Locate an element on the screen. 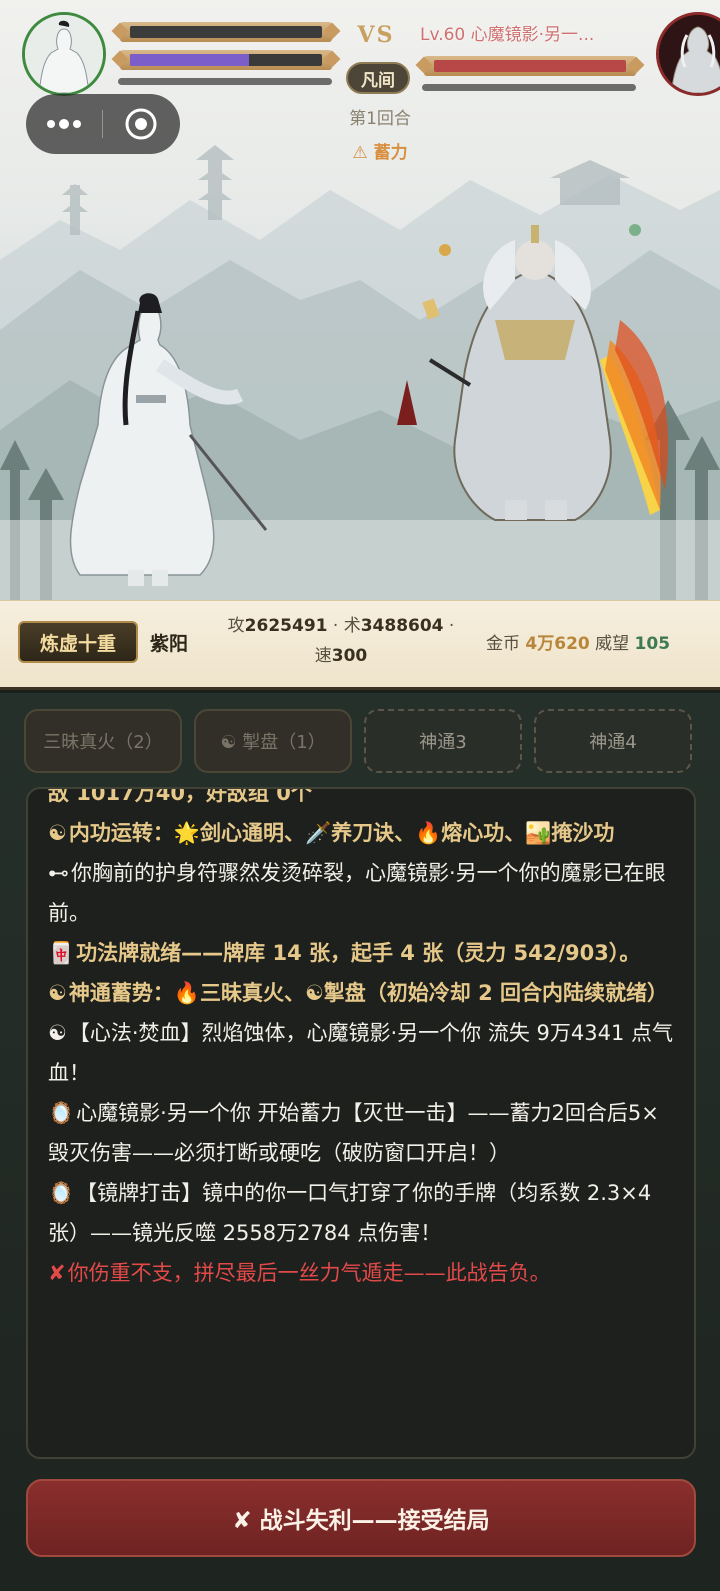  skill-2-label: ☯ 掣盘（1） is located at coordinates (273, 742).